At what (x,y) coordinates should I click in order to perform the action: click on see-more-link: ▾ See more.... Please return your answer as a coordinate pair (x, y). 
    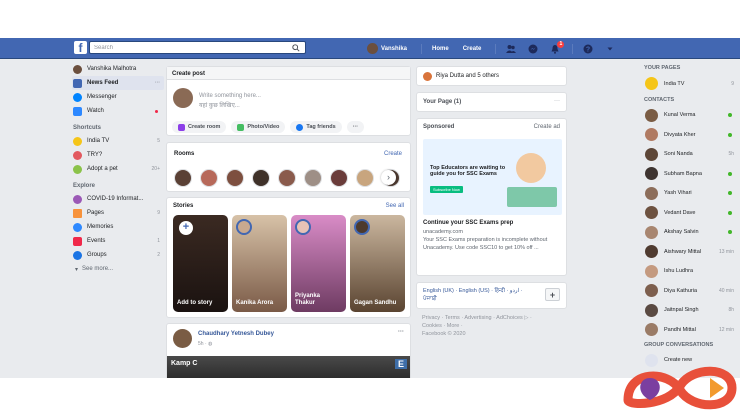
    Looking at the image, I should click on (118, 269).